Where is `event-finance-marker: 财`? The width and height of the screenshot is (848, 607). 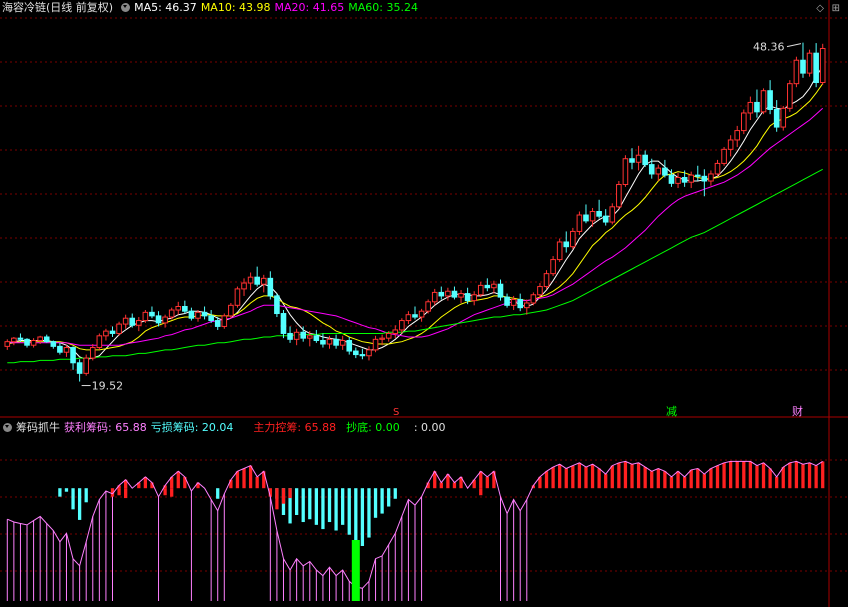 event-finance-marker: 财 is located at coordinates (797, 411).